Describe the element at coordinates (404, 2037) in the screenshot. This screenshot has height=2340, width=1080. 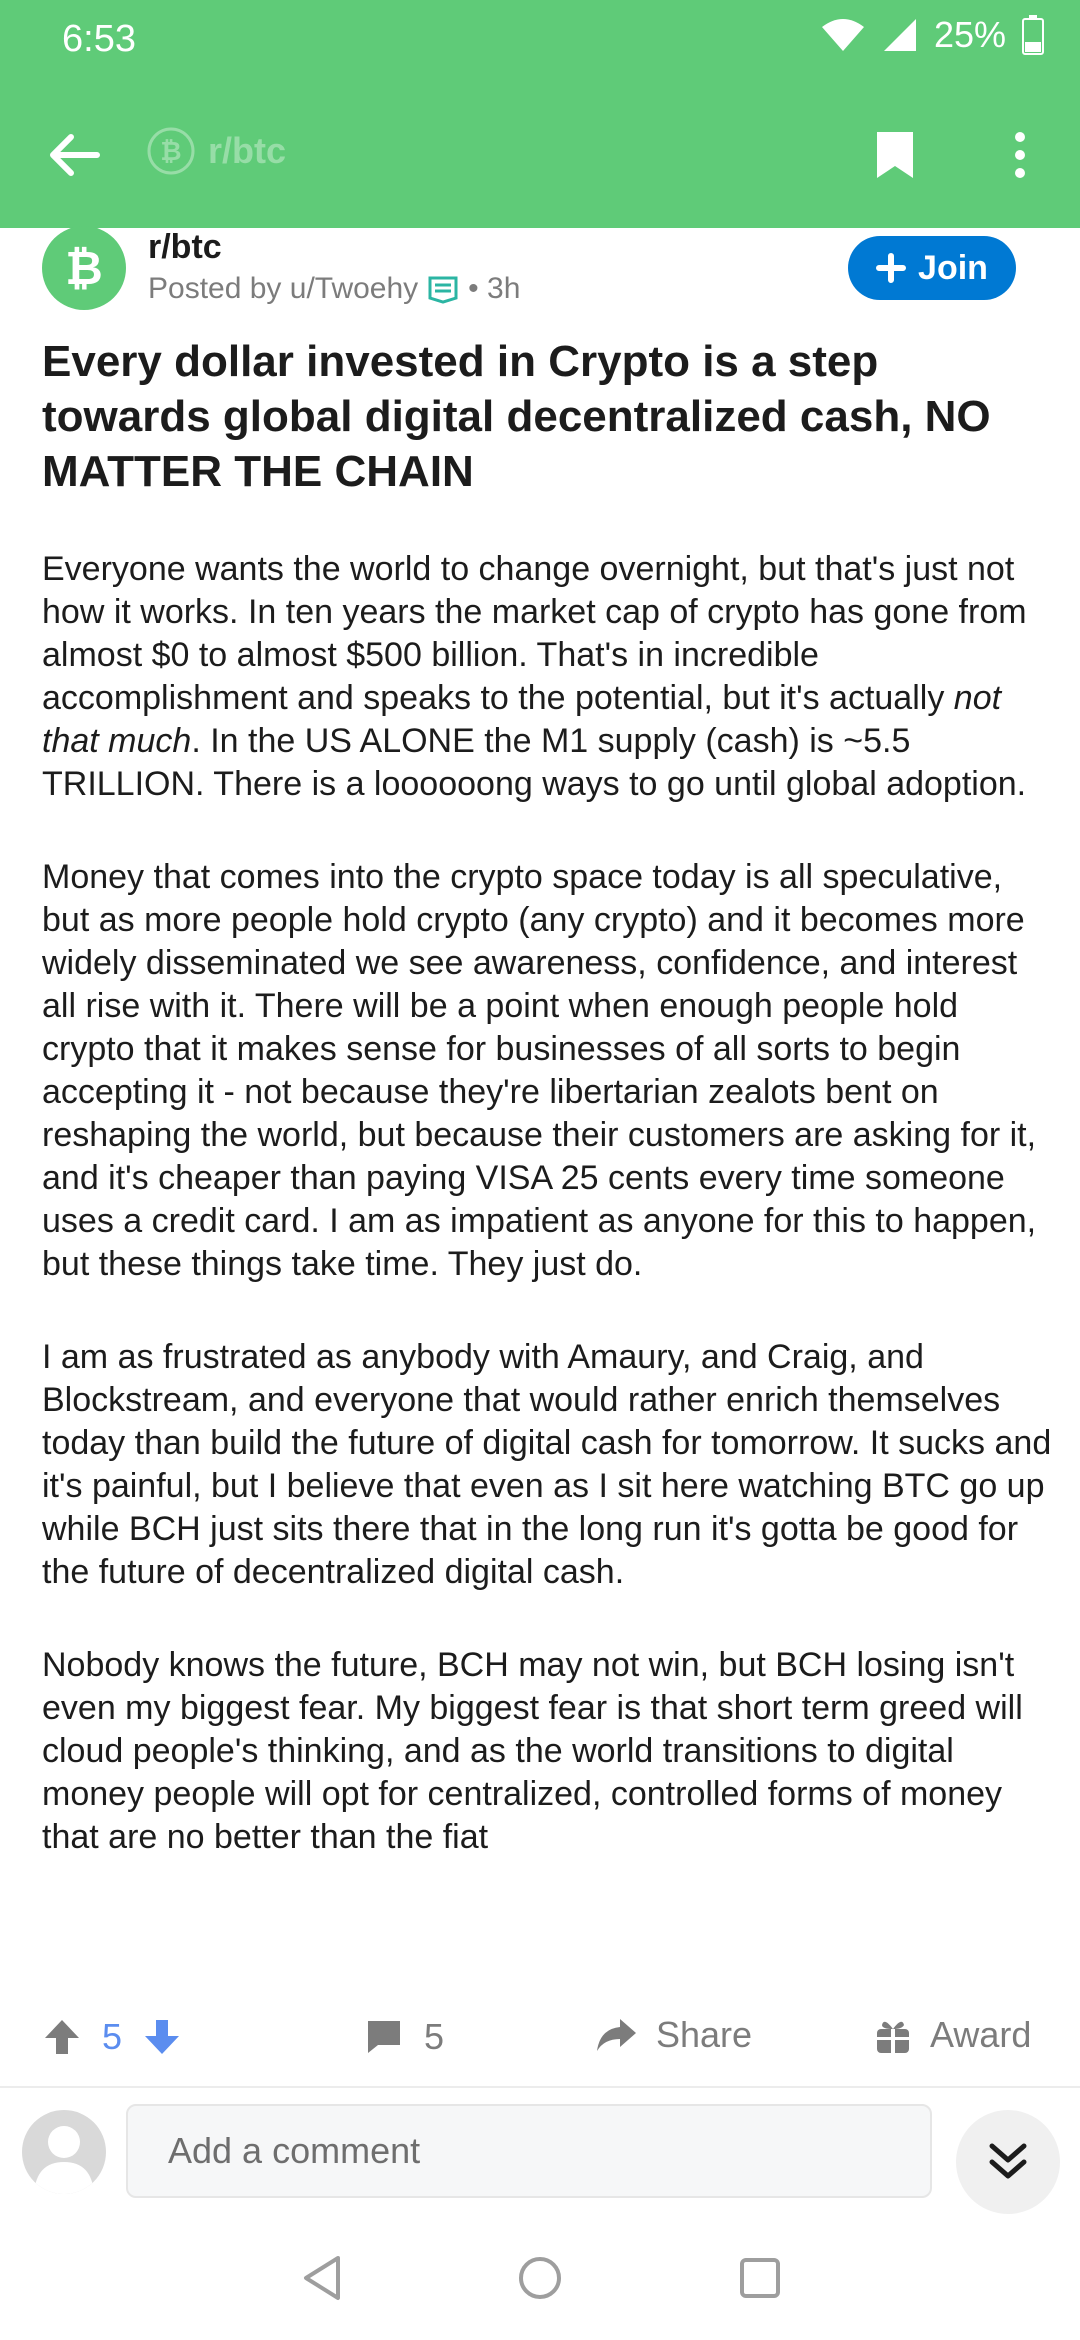
I see `comments-button: 5` at that location.